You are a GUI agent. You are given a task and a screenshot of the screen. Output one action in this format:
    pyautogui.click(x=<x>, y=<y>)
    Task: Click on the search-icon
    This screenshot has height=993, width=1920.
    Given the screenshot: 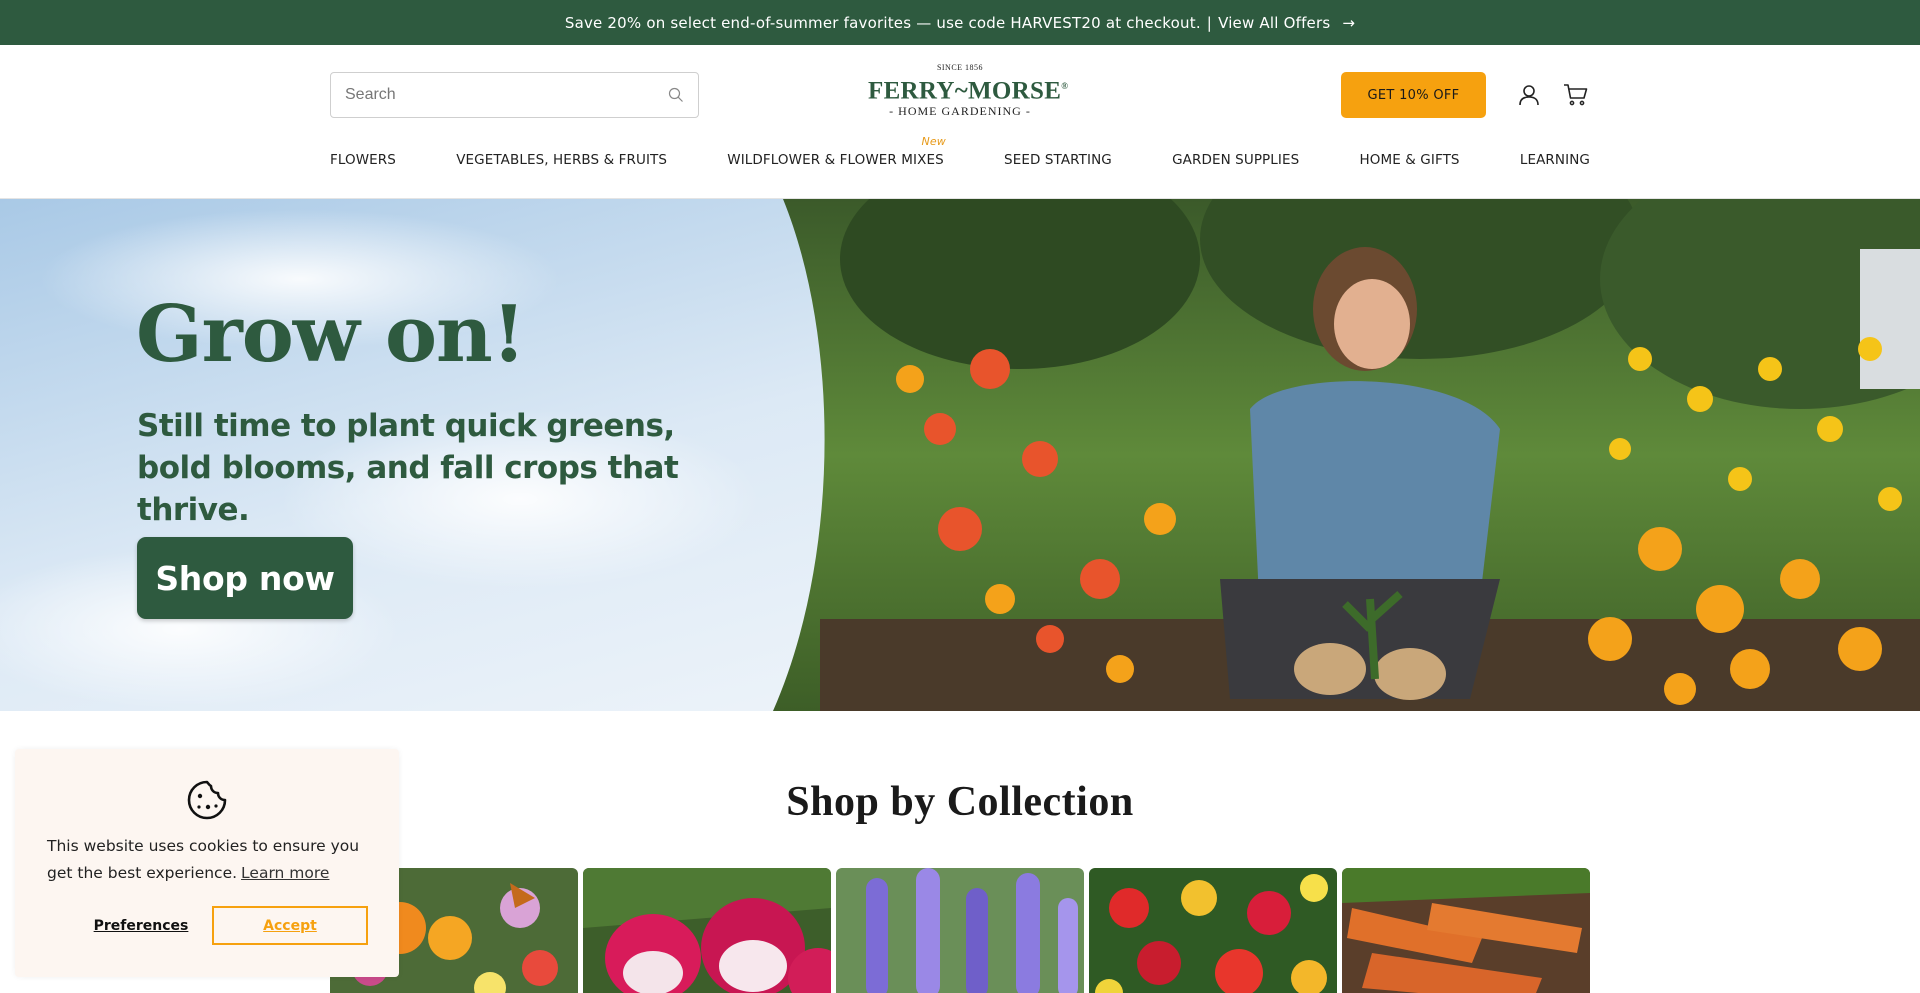 What is the action you would take?
    pyautogui.click(x=676, y=95)
    